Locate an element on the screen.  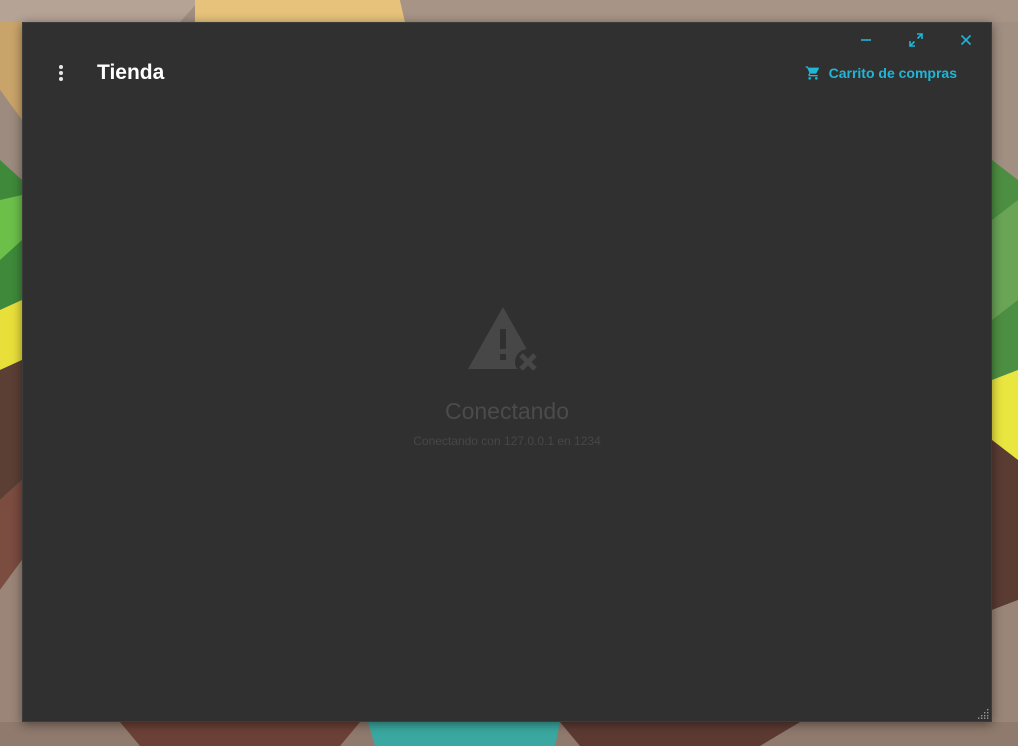
window-controls is located at coordinates (916, 40).